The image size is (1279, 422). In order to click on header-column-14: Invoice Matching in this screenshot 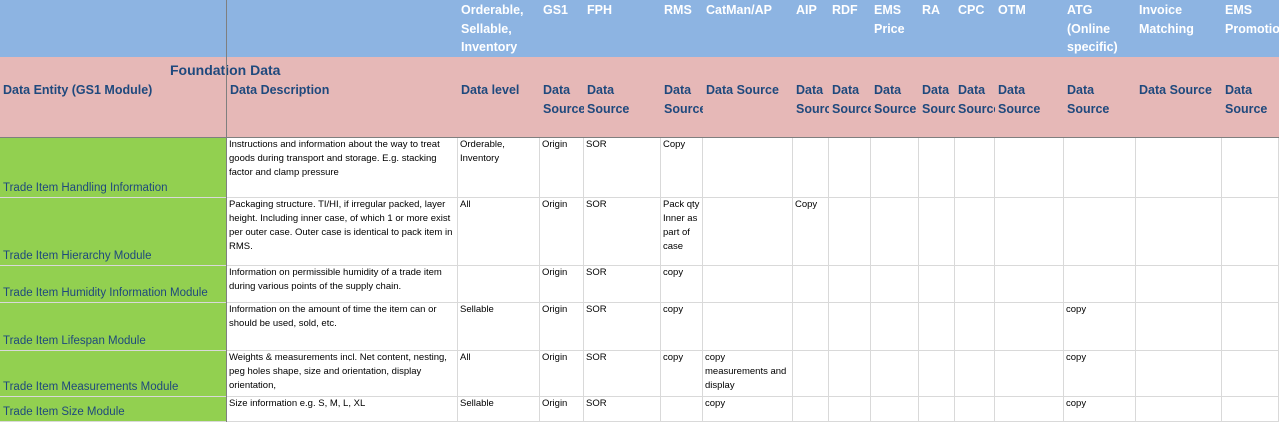, I will do `click(1179, 28)`.